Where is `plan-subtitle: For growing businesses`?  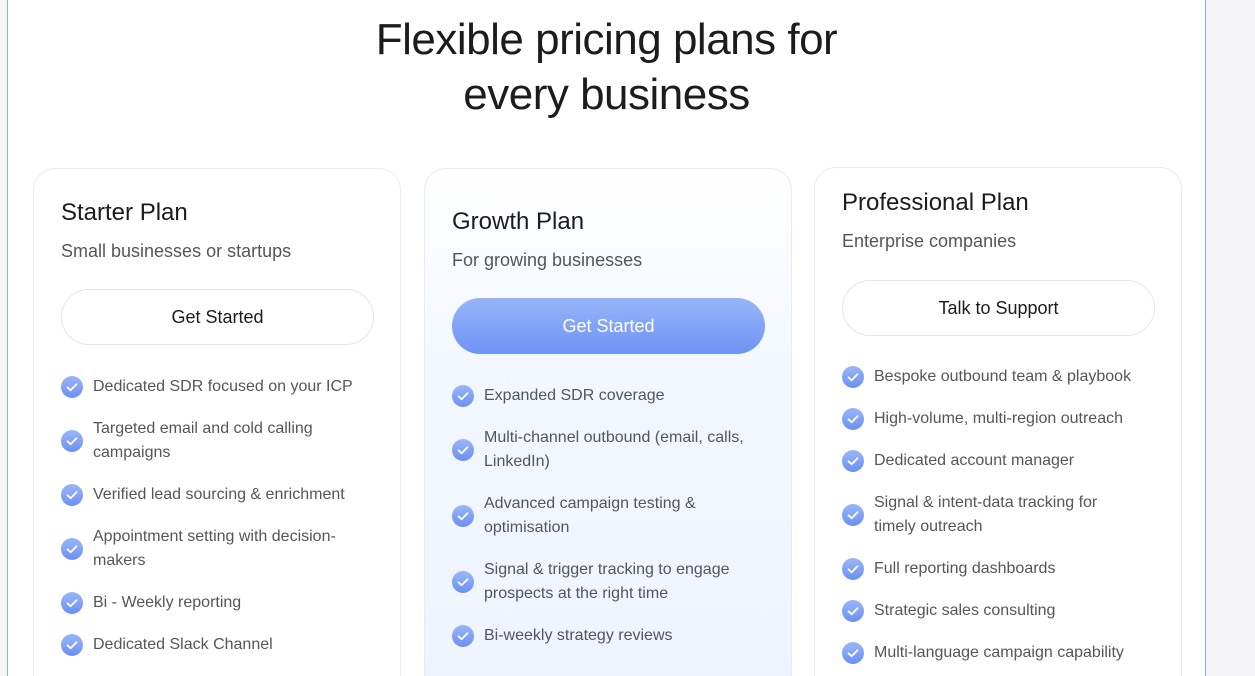
plan-subtitle: For growing businesses is located at coordinates (547, 260).